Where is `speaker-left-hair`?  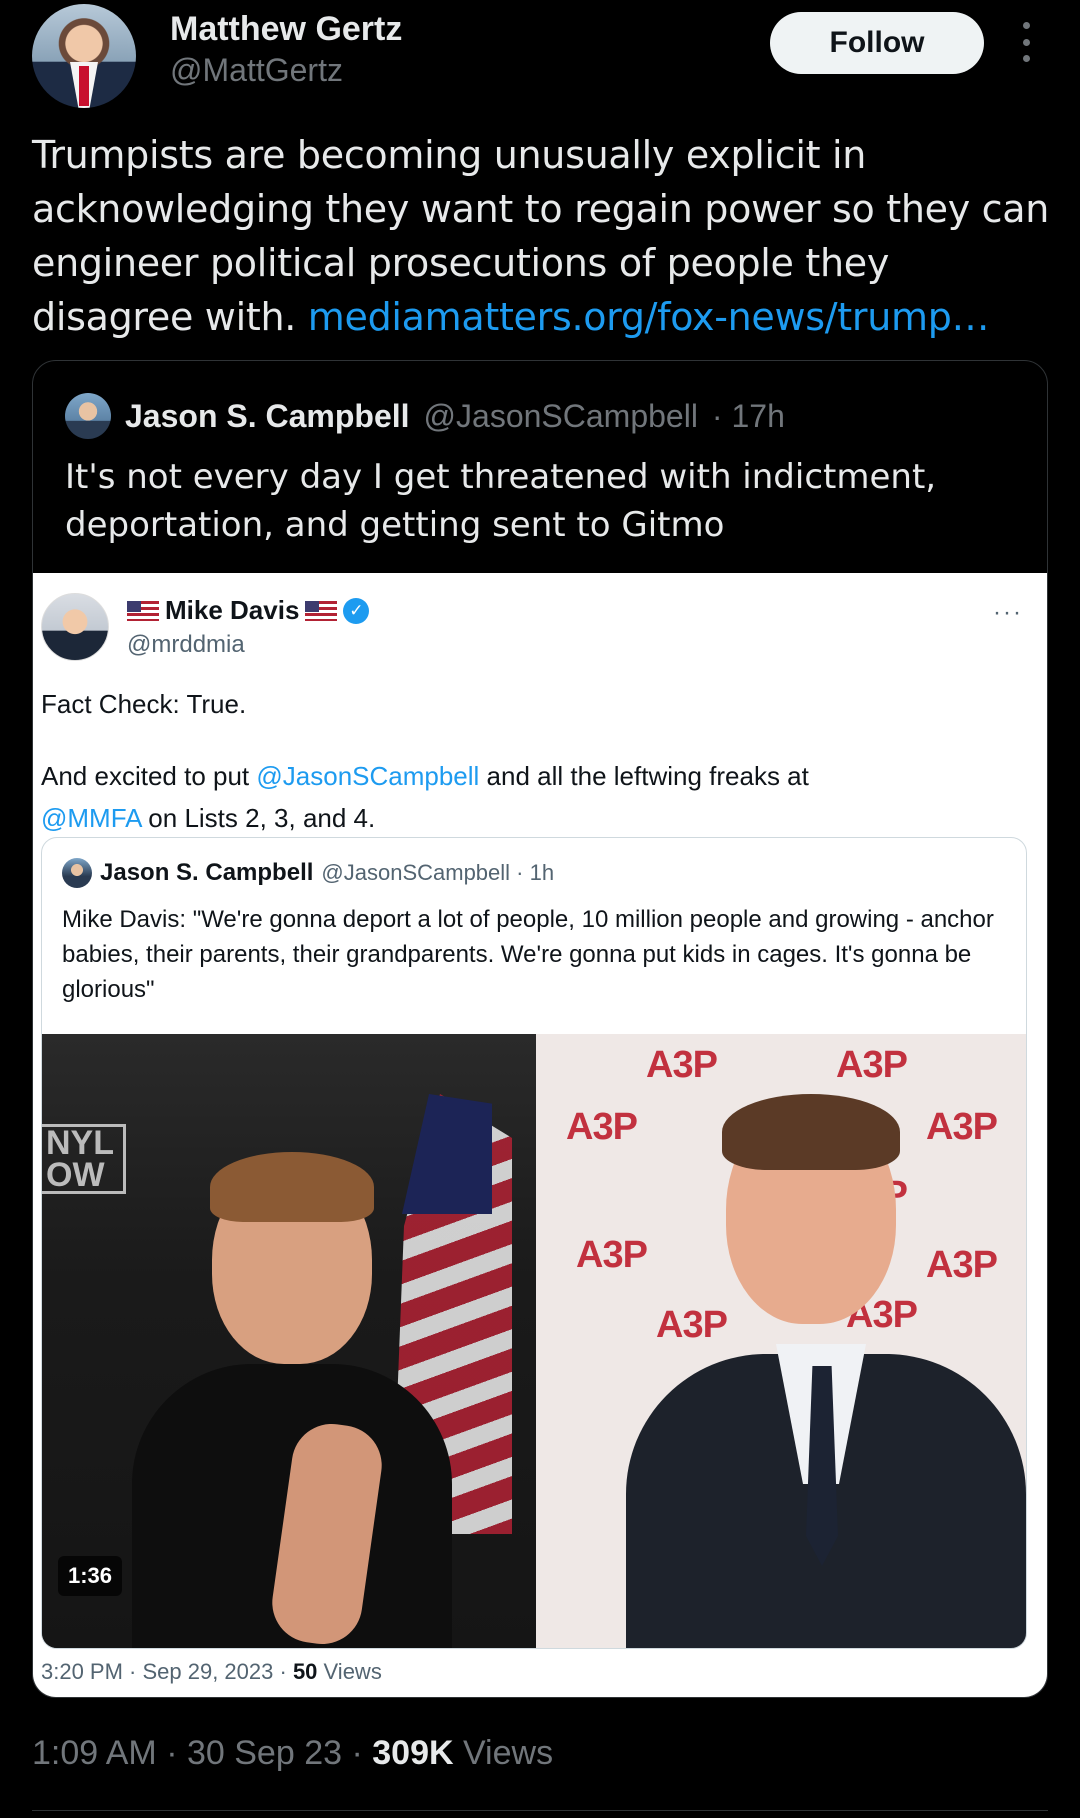
speaker-left-hair is located at coordinates (292, 1187).